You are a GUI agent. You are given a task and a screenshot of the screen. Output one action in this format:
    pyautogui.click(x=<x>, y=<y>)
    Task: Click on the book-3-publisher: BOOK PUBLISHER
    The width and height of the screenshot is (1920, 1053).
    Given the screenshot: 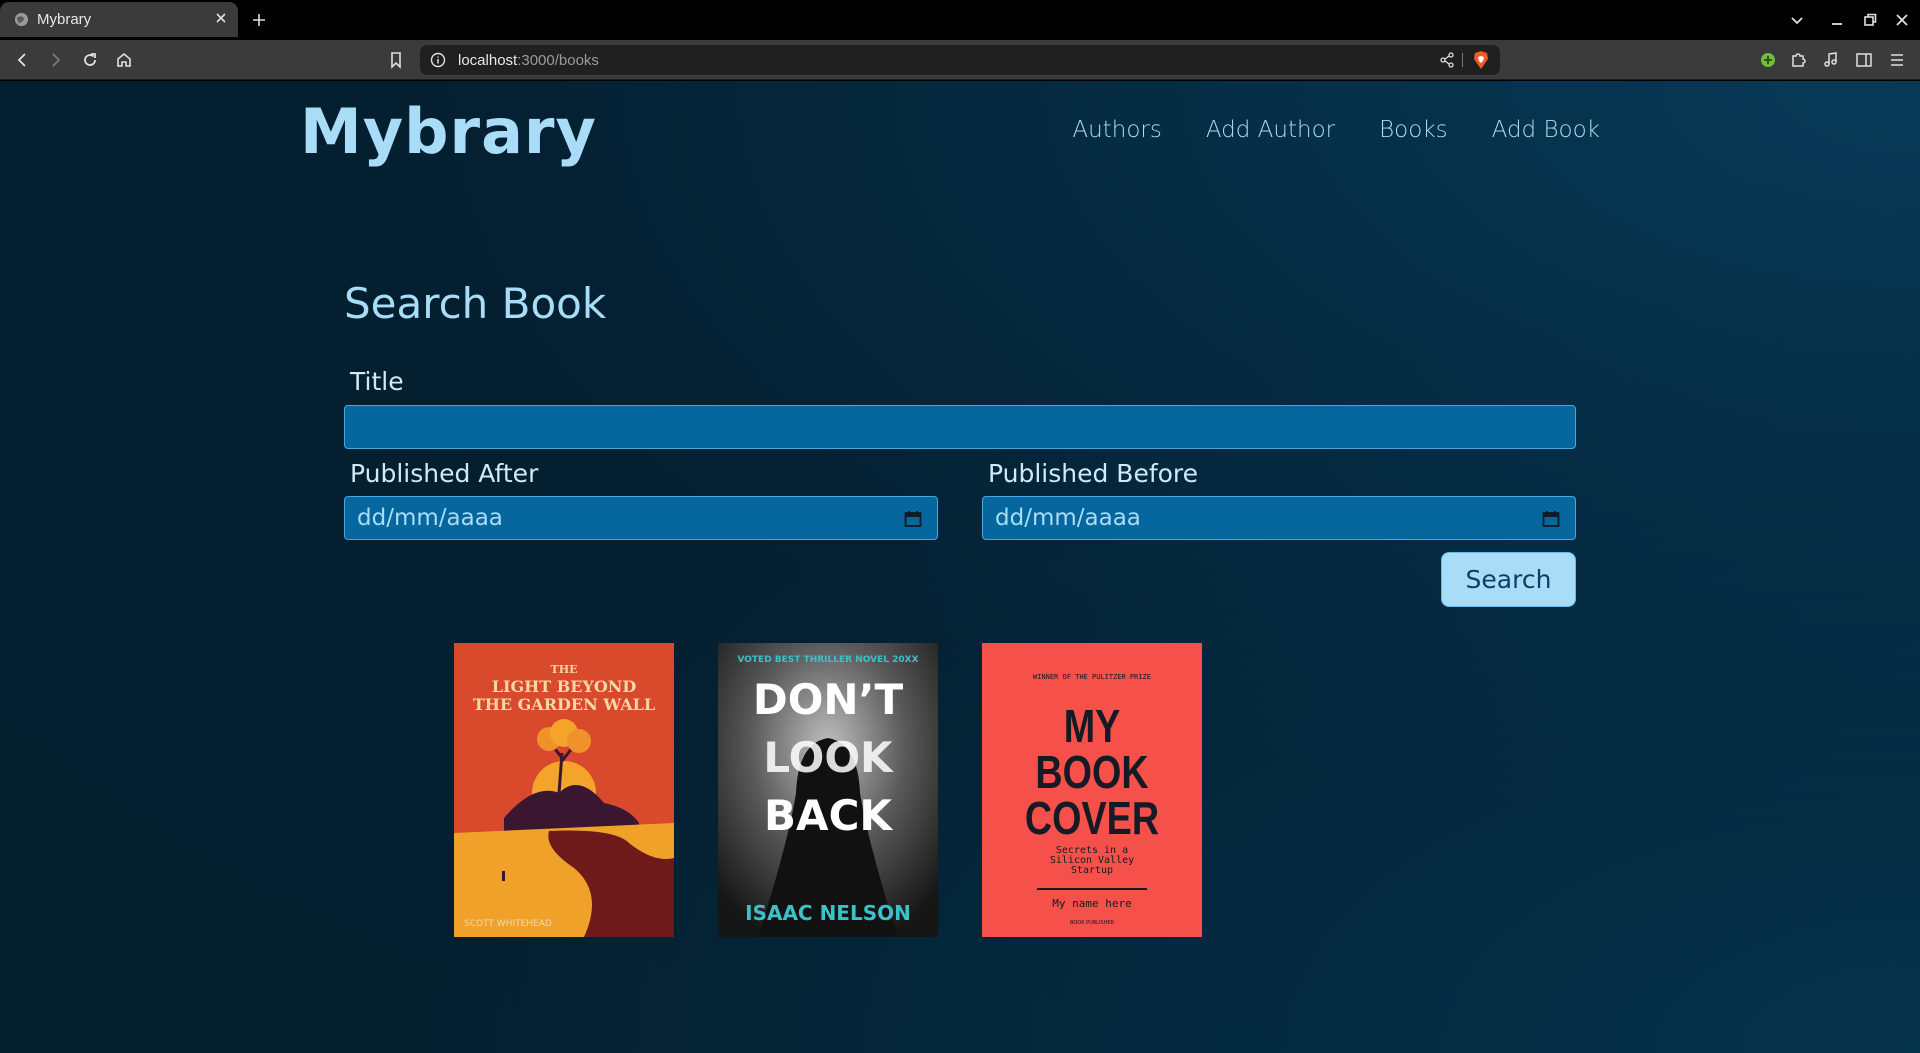 What is the action you would take?
    pyautogui.click(x=1091, y=923)
    